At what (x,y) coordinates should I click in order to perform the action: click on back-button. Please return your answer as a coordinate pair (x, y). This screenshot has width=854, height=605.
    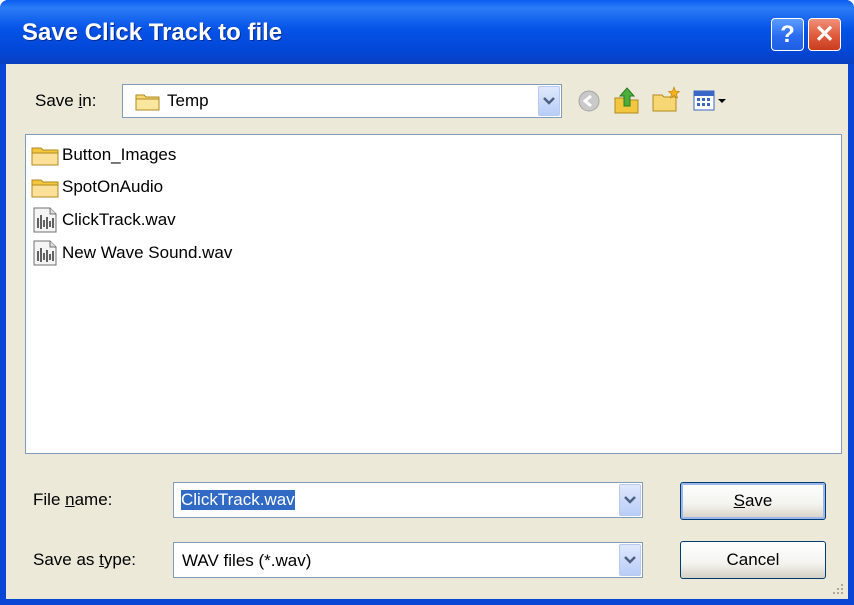
    Looking at the image, I should click on (589, 101).